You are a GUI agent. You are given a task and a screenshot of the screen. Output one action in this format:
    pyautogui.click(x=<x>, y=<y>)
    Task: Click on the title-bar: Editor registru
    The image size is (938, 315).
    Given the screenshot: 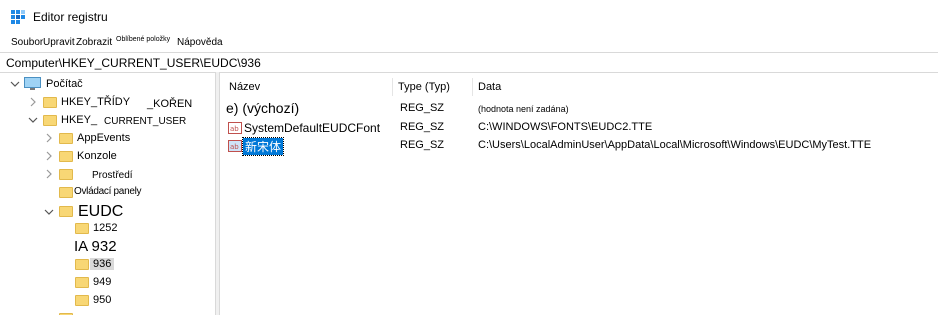 What is the action you would take?
    pyautogui.click(x=469, y=16)
    